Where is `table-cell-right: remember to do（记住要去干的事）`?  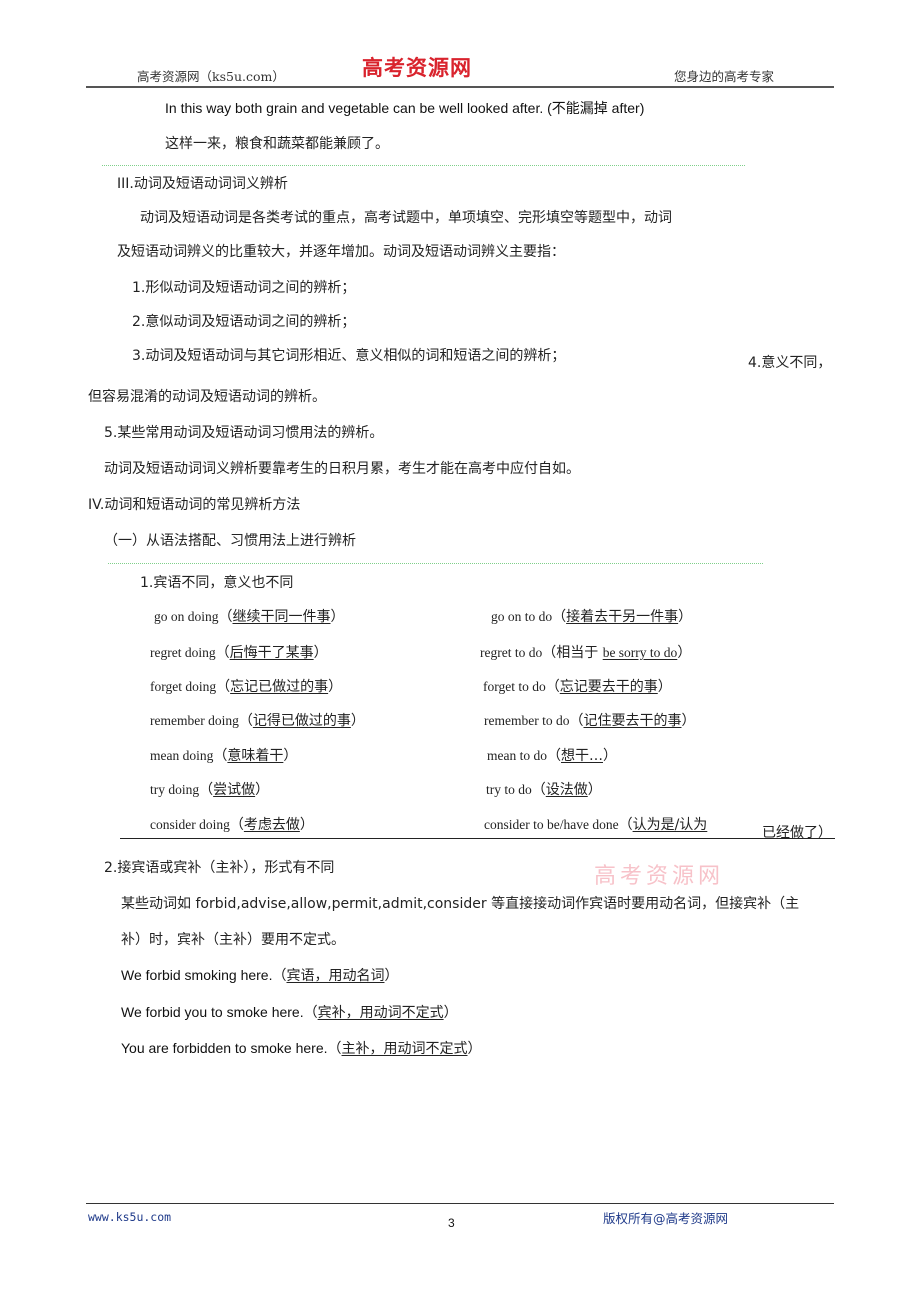 table-cell-right: remember to do（记住要去干的事） is located at coordinates (589, 720).